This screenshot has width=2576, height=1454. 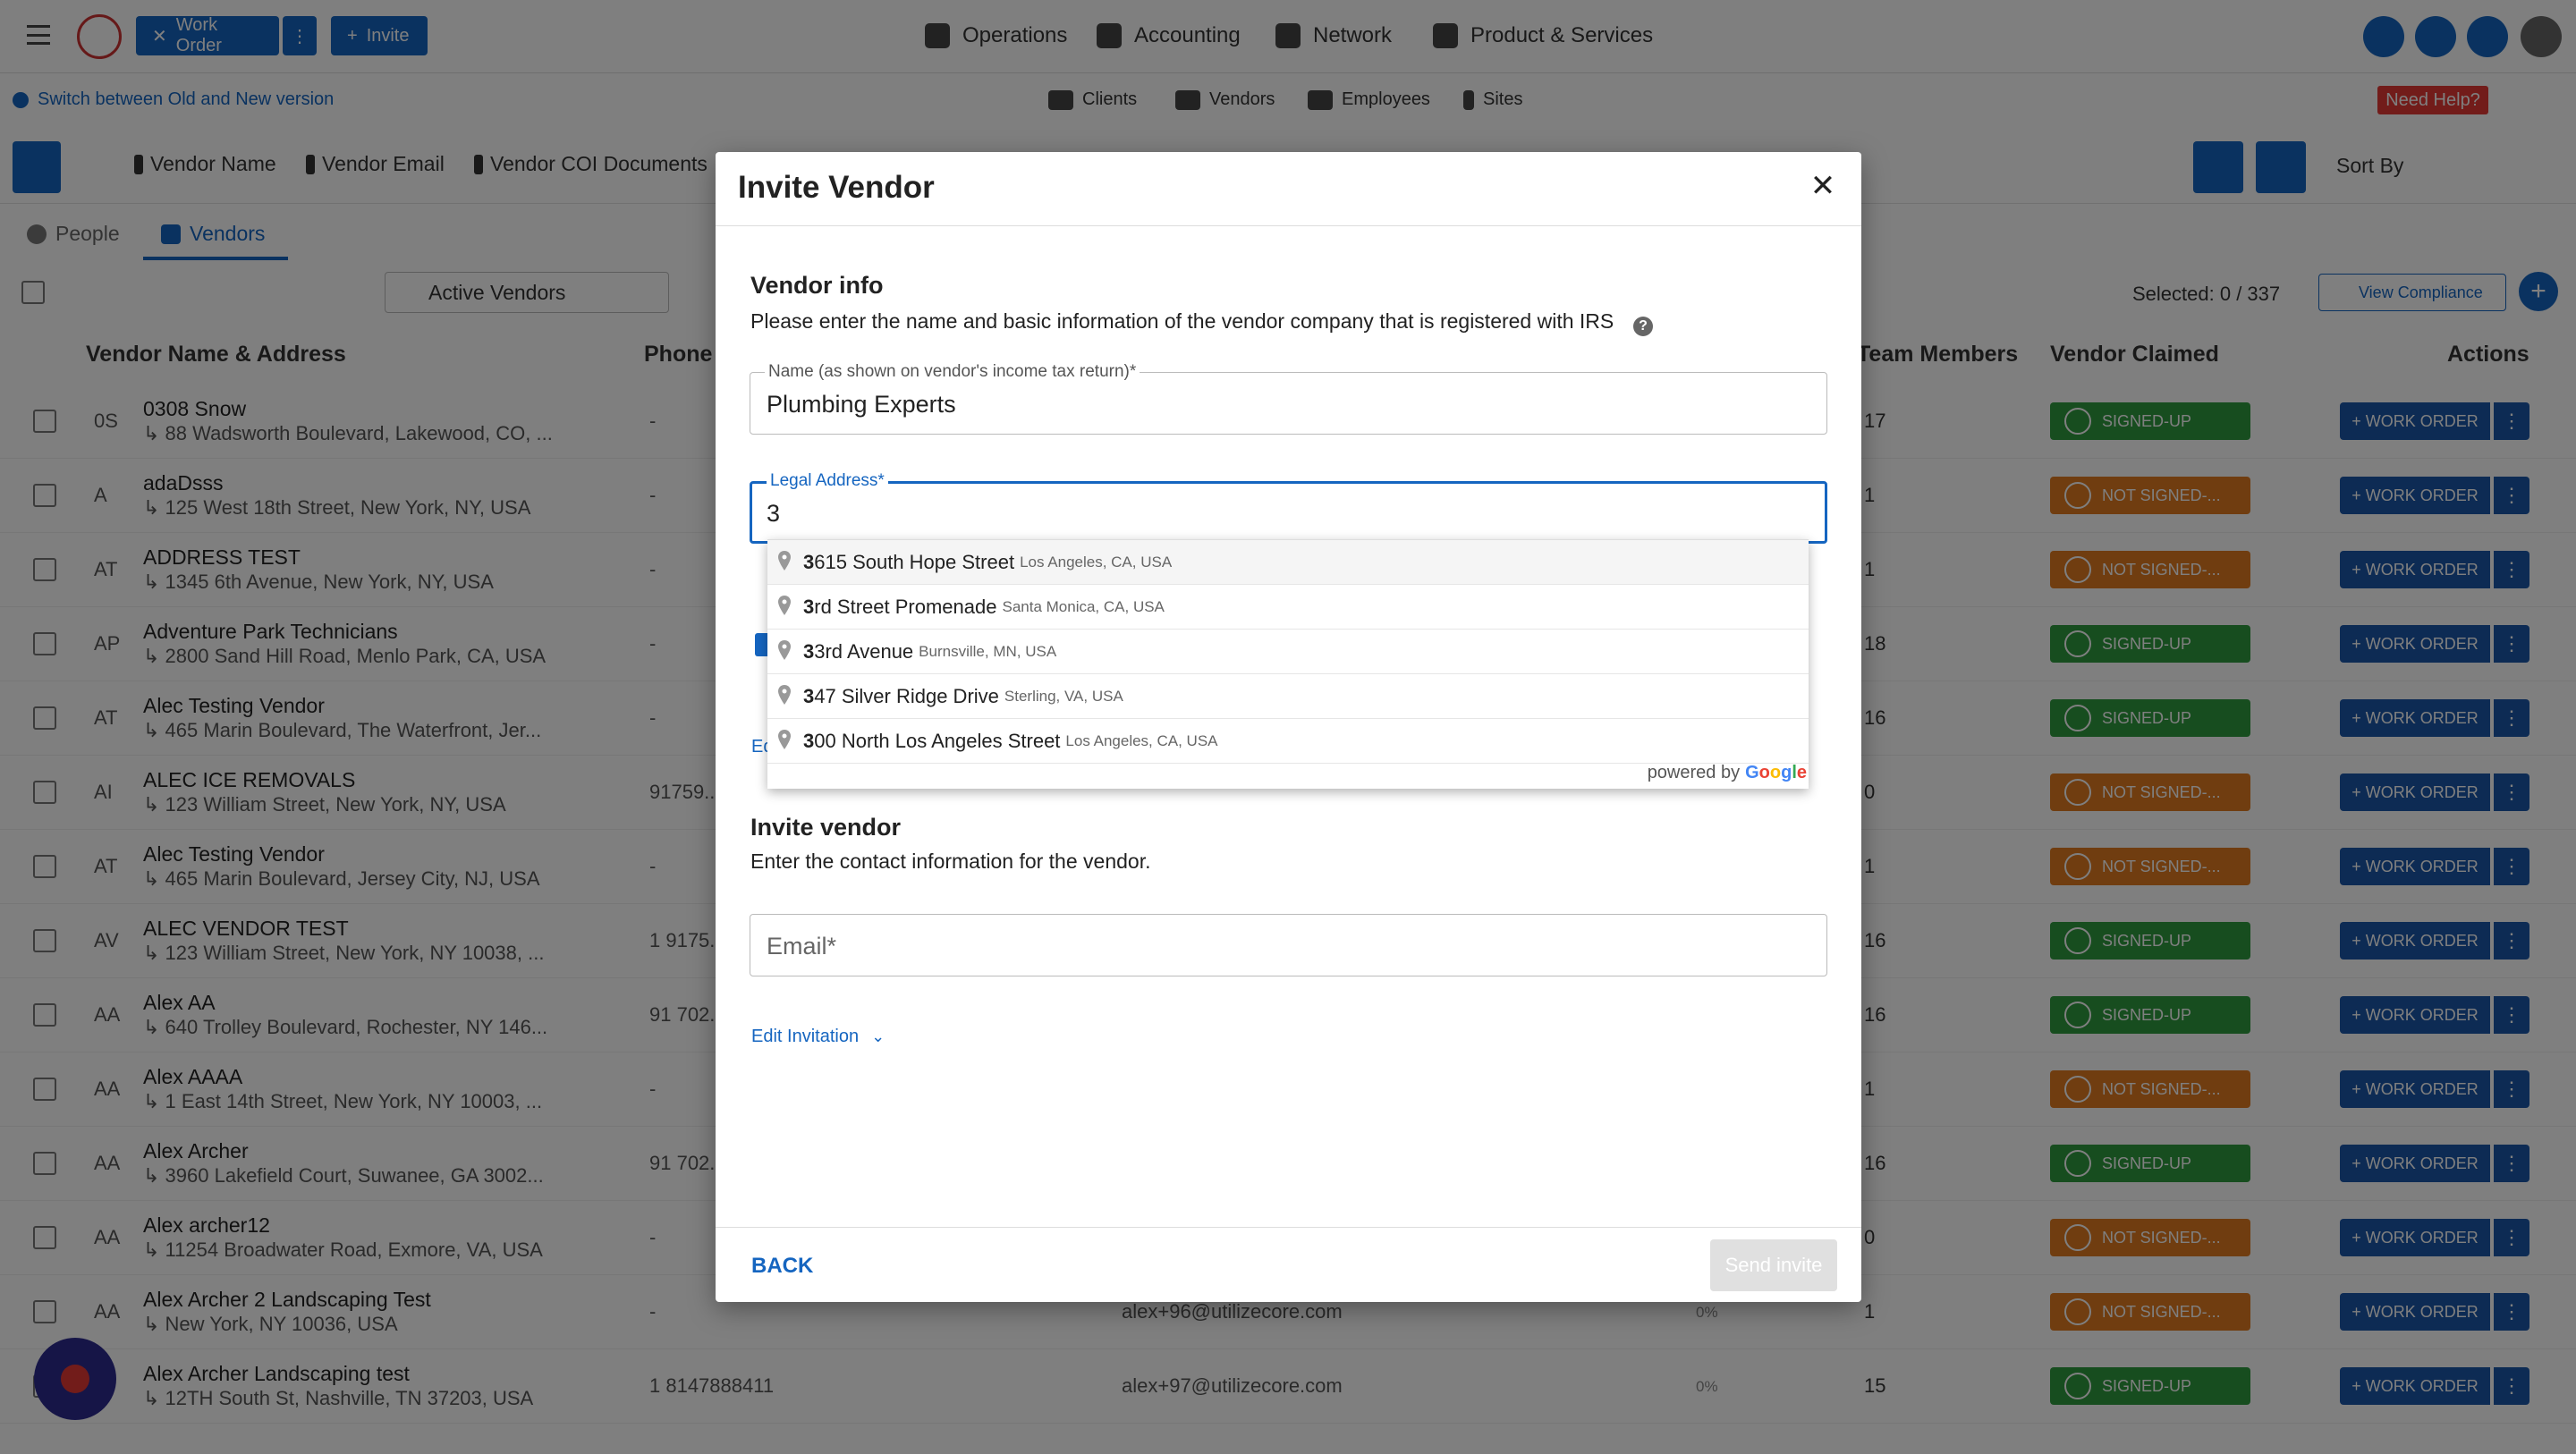 What do you see at coordinates (1643, 326) in the screenshot?
I see `help-icon: ?` at bounding box center [1643, 326].